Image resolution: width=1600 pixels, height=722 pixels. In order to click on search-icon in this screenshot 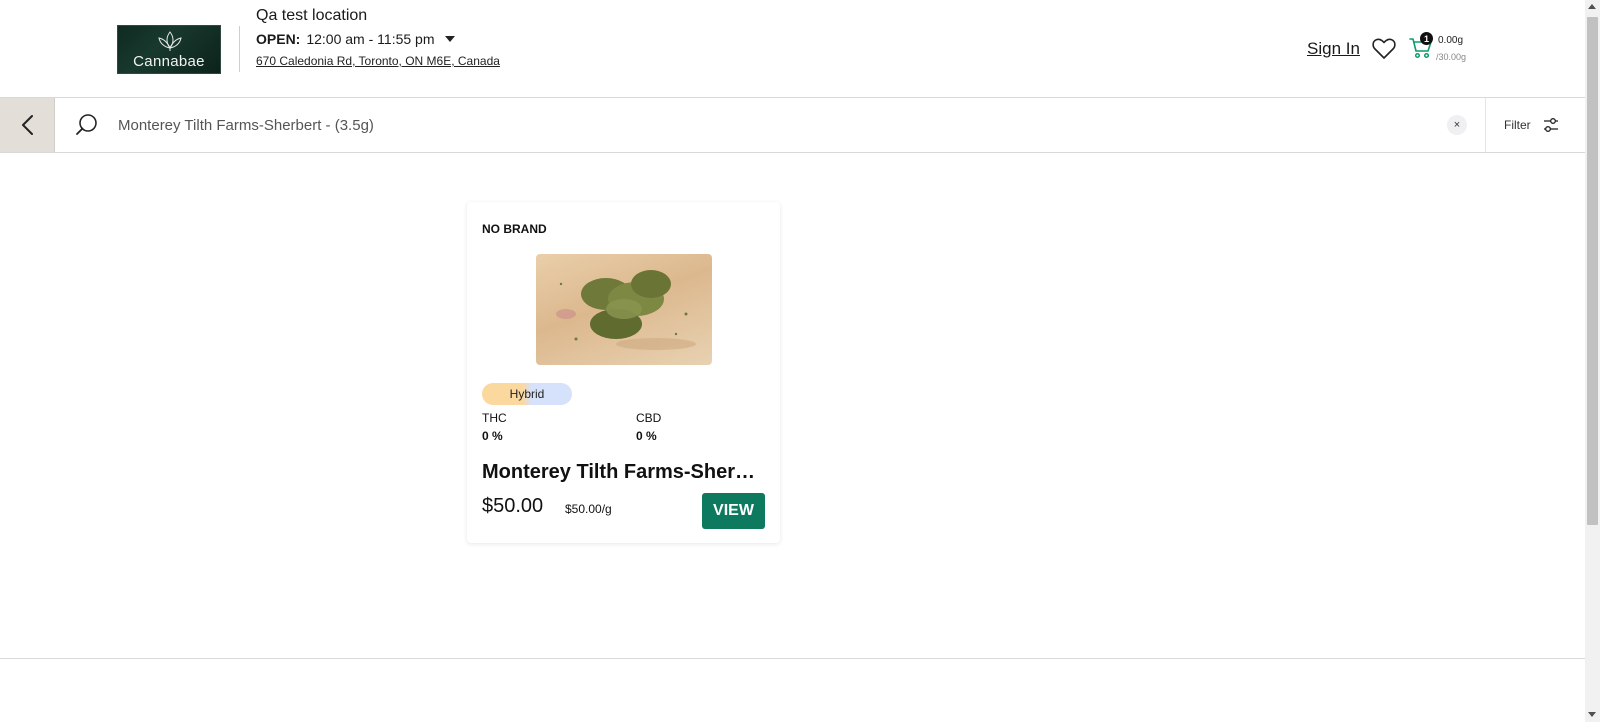, I will do `click(86, 124)`.